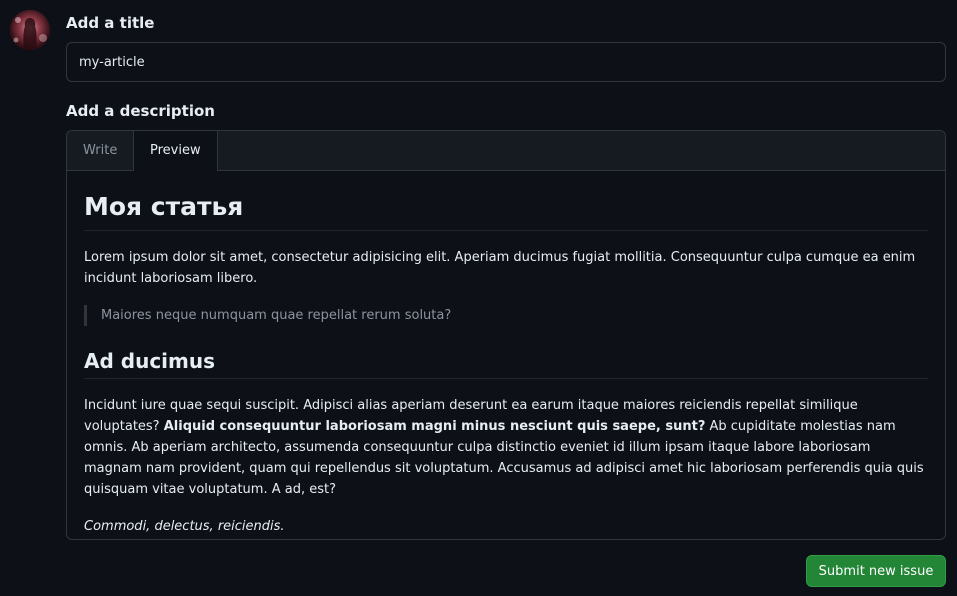  I want to click on avatar-image, so click(30, 30).